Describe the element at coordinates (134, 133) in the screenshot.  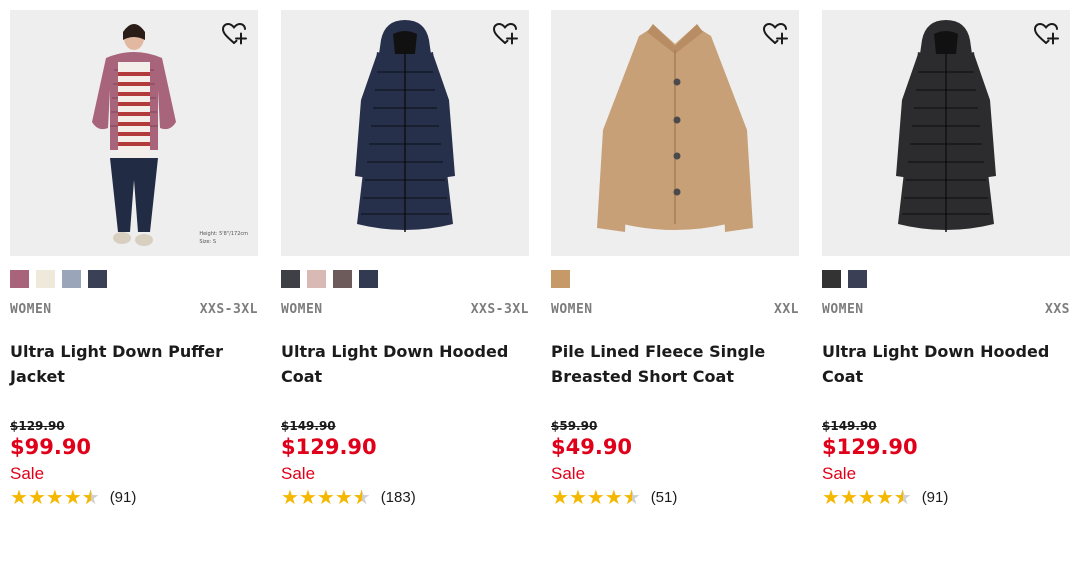
I see `product-image: Height: 5'8"/172cm Size: S` at that location.